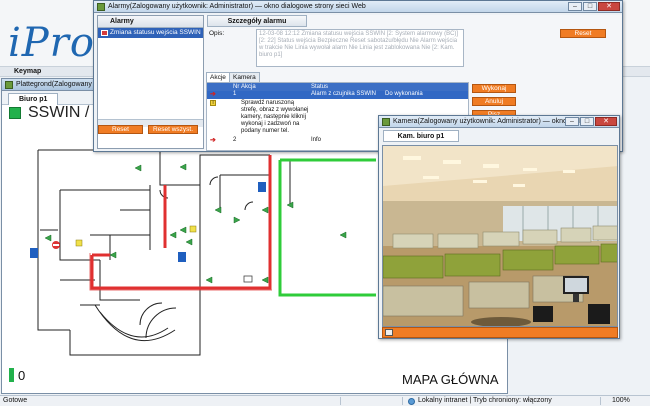 This screenshot has height=406, width=650. What do you see at coordinates (217, 33) in the screenshot?
I see `description-label: Opis:` at bounding box center [217, 33].